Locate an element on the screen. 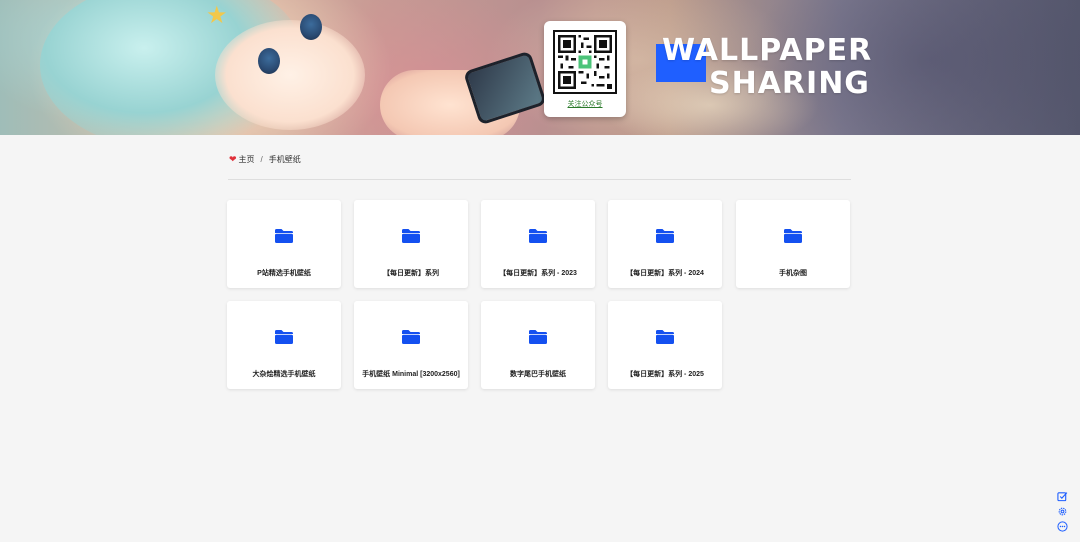 The height and width of the screenshot is (542, 1080). breadcrumb-home: 主页 is located at coordinates (247, 159).